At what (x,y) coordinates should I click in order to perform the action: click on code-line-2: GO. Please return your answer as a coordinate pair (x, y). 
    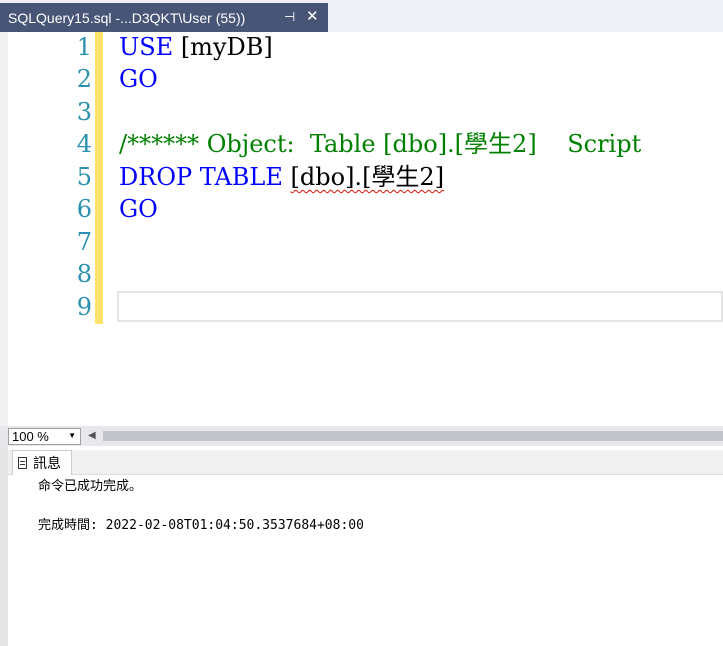
    Looking at the image, I should click on (138, 79).